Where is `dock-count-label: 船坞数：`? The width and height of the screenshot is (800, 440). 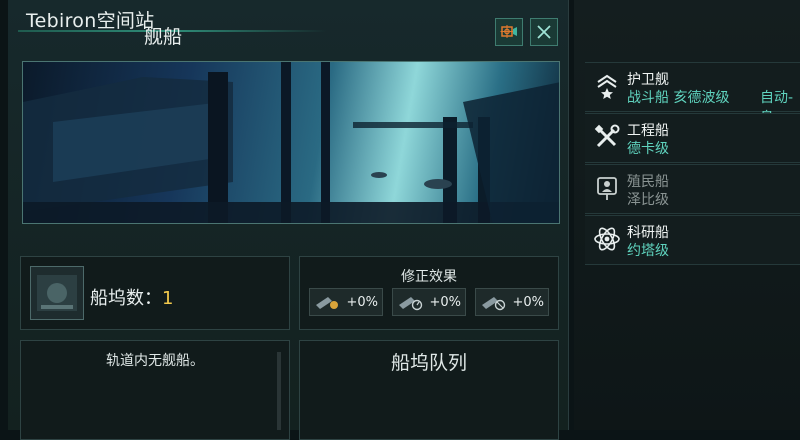 dock-count-label: 船坞数： is located at coordinates (126, 298).